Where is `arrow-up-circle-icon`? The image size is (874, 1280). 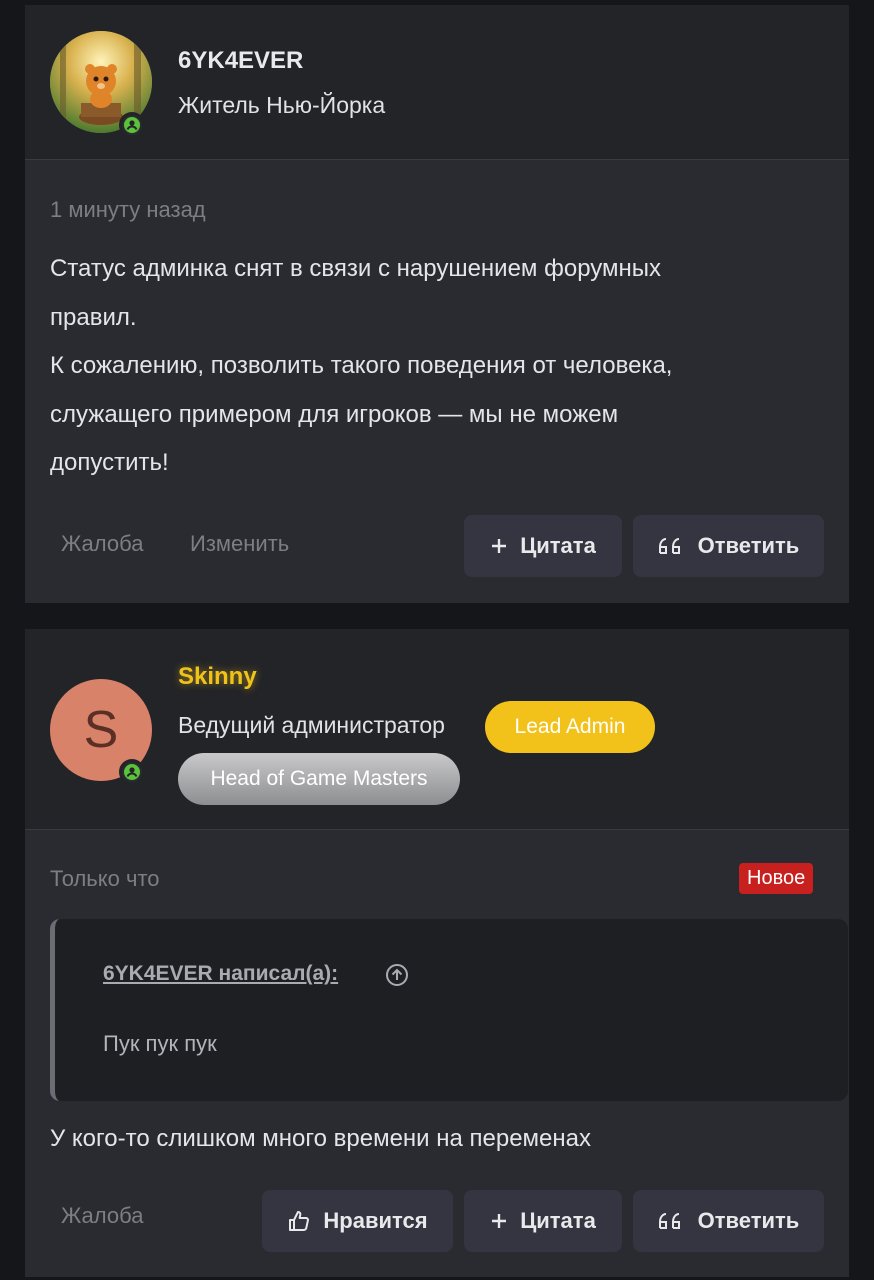 arrow-up-circle-icon is located at coordinates (397, 977).